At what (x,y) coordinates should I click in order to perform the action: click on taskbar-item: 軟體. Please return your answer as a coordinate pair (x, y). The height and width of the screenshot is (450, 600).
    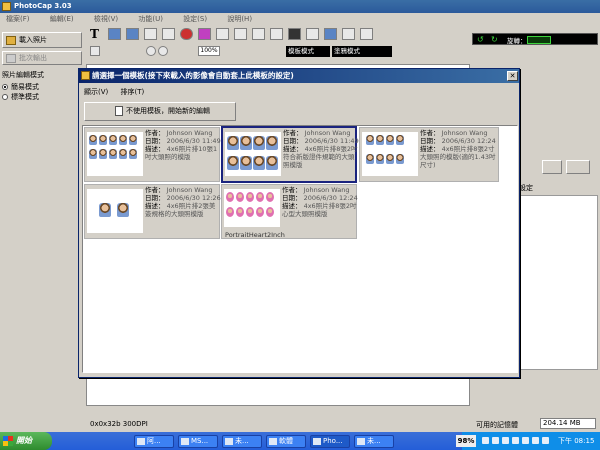
    Looking at the image, I should click on (286, 441).